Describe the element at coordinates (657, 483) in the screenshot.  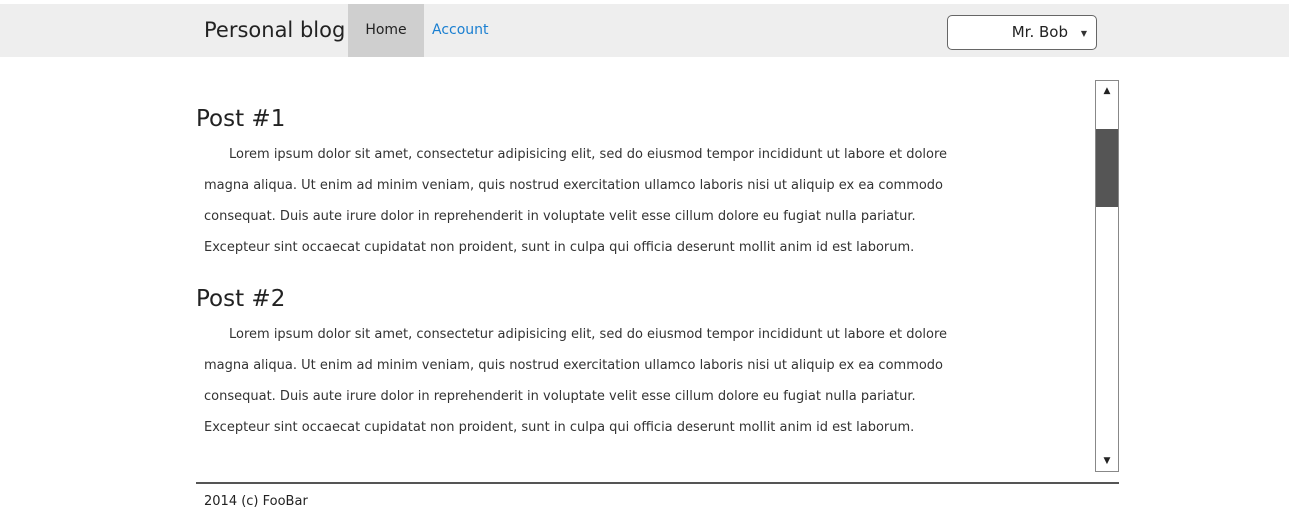
I see `footer-divider` at that location.